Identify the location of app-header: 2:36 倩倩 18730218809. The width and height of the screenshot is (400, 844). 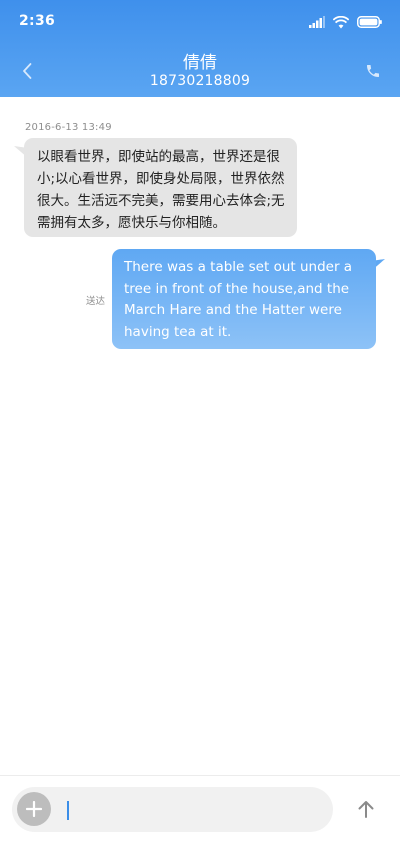
(200, 48).